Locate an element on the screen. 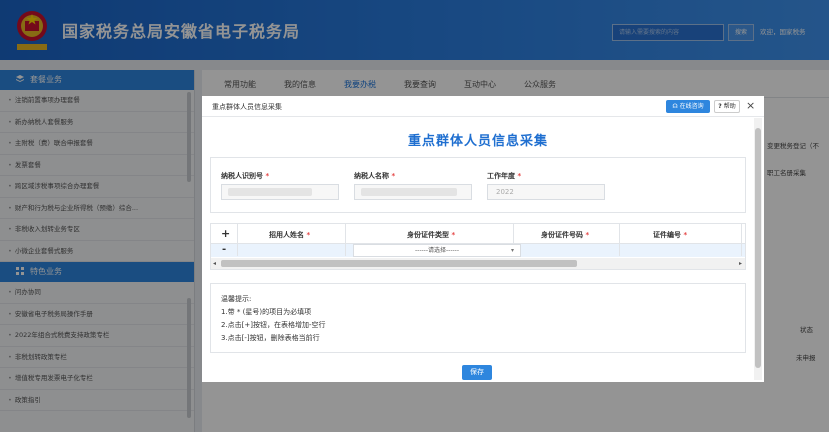 This screenshot has width=829, height=432. delete-row-button: - is located at coordinates (224, 249).